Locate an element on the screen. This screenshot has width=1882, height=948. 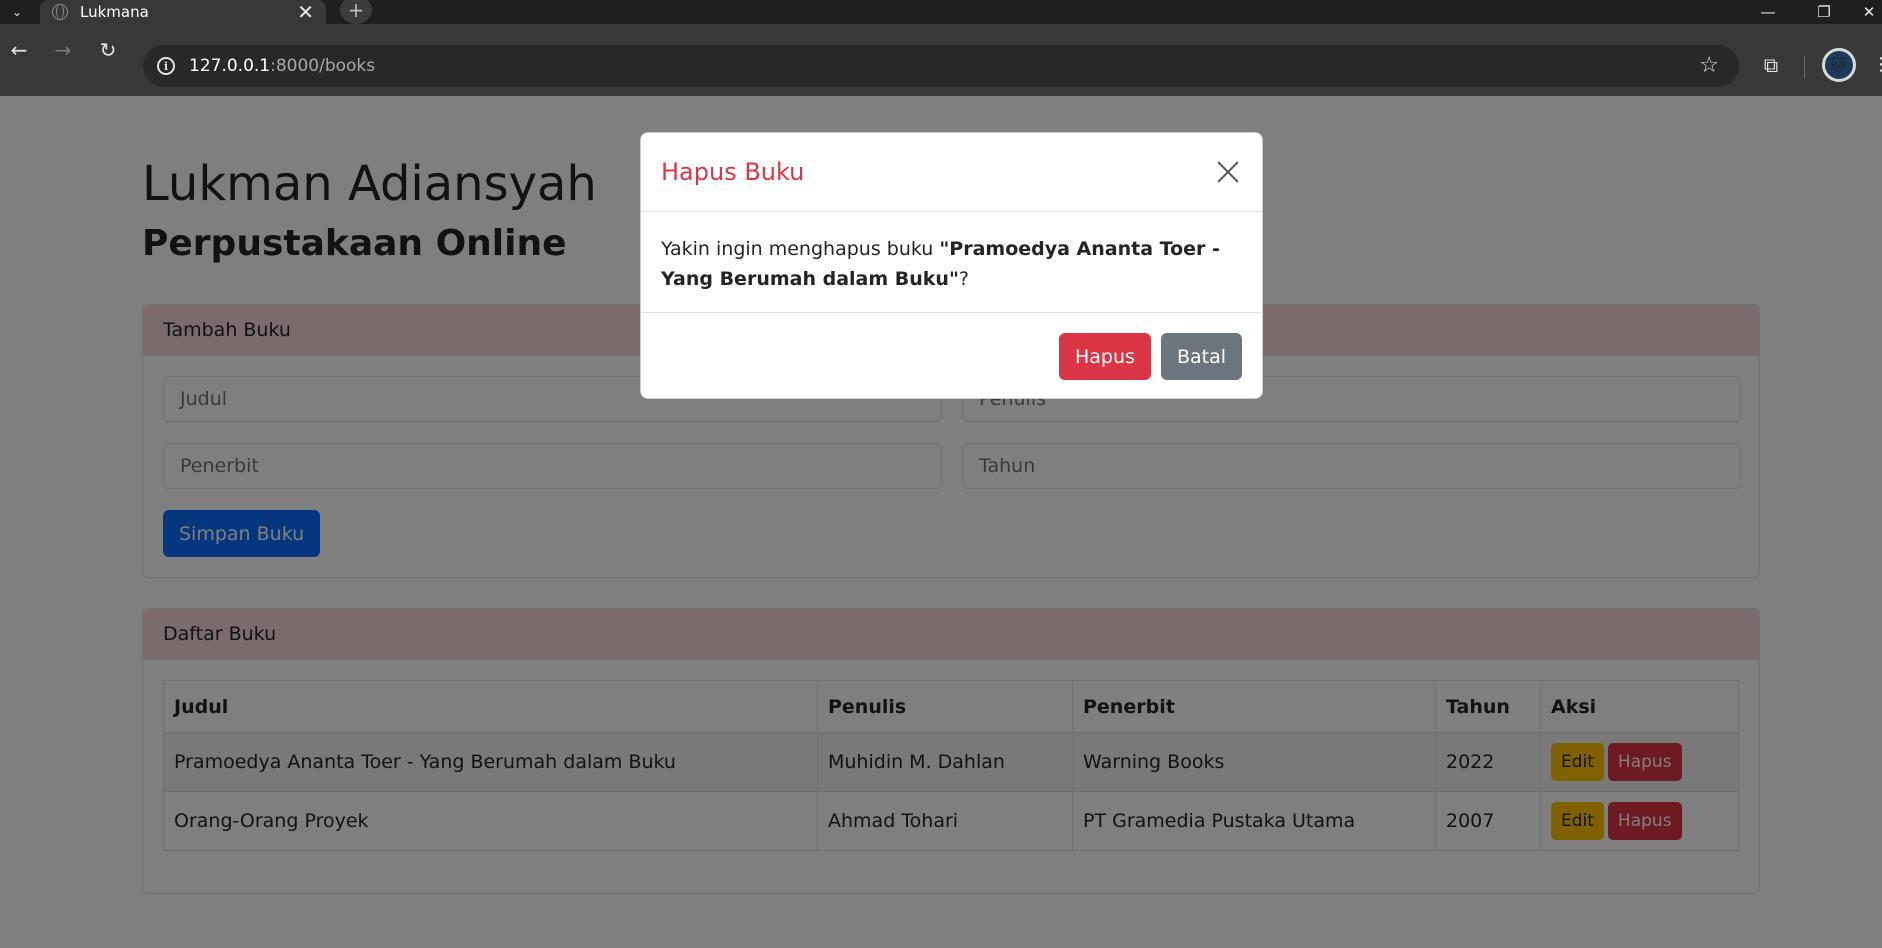
more-menu-icon: ⋮ is located at coordinates (1877, 64).